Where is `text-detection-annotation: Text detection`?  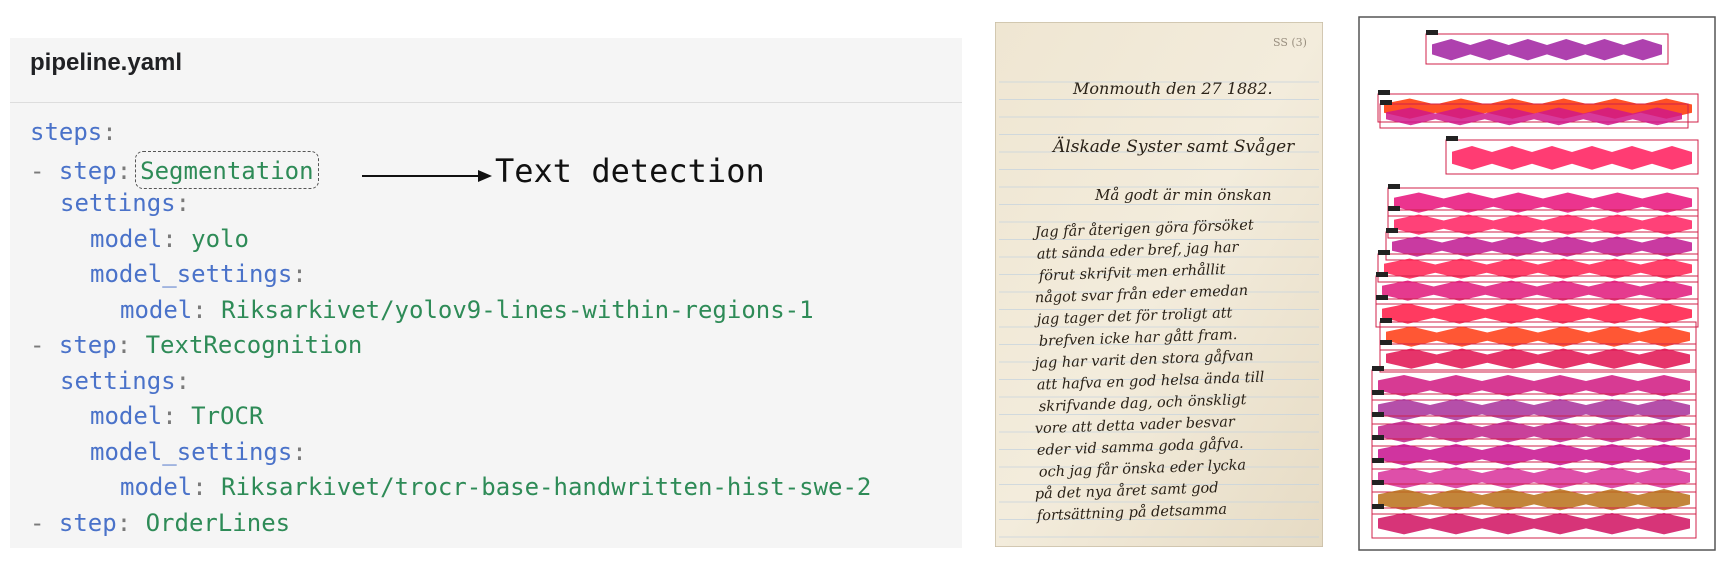
text-detection-annotation: Text detection is located at coordinates (570, 177).